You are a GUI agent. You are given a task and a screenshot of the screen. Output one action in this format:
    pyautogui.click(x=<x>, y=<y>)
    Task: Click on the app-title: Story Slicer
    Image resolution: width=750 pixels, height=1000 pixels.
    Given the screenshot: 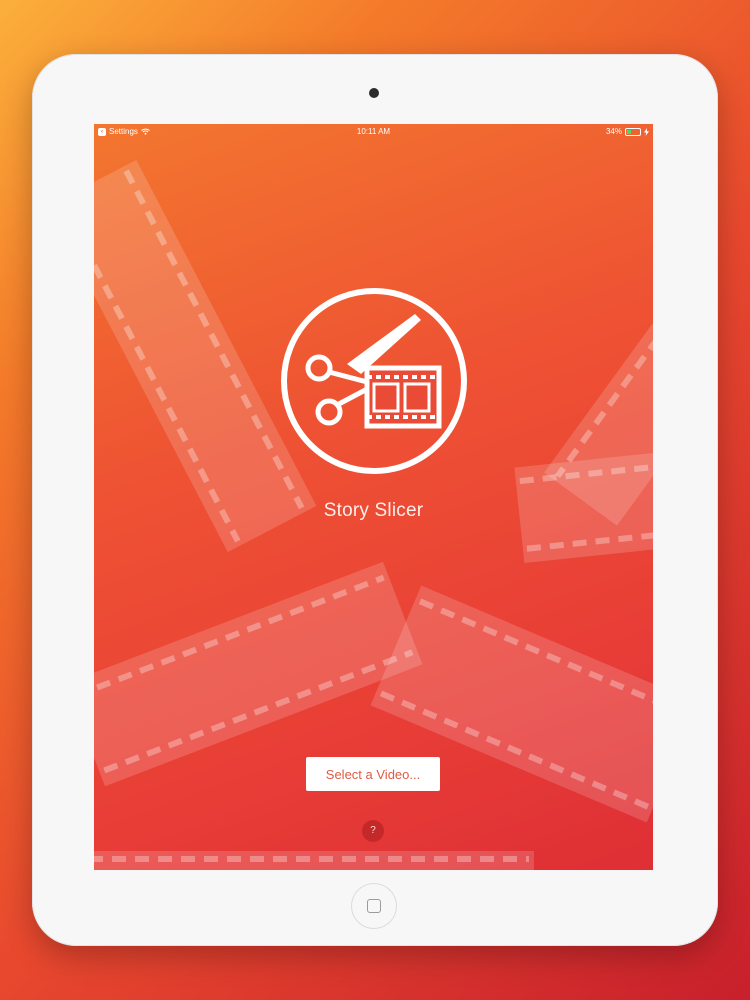 What is the action you would take?
    pyautogui.click(x=373, y=510)
    